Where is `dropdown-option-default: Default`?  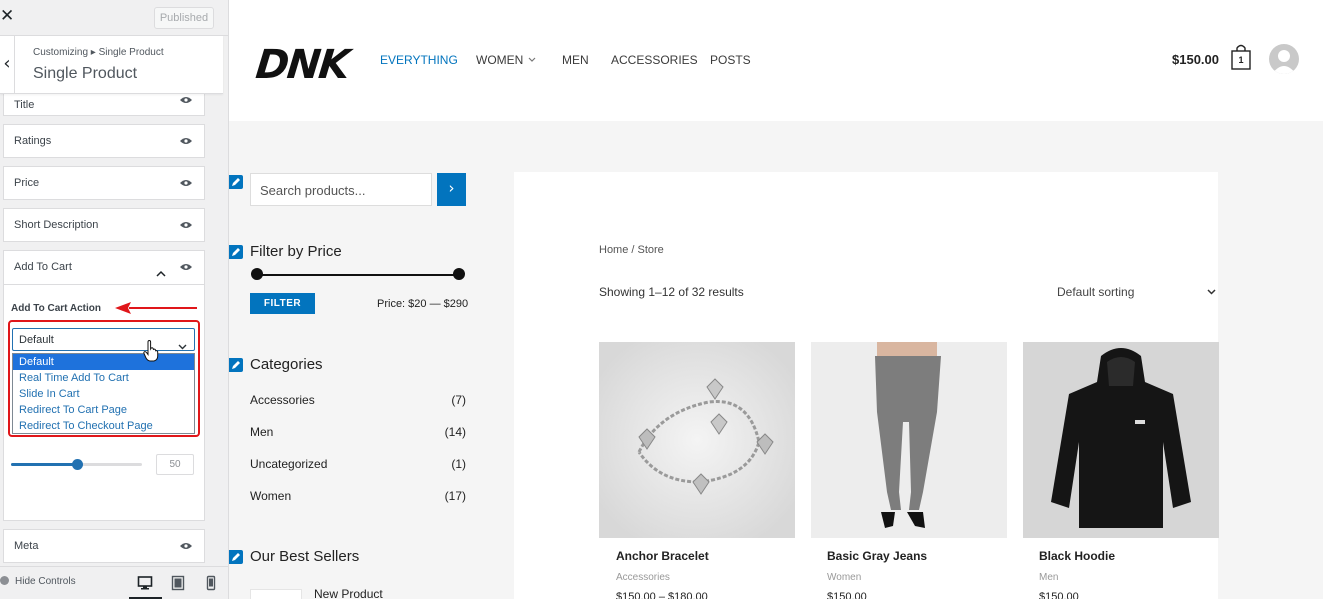 dropdown-option-default: Default is located at coordinates (103, 362).